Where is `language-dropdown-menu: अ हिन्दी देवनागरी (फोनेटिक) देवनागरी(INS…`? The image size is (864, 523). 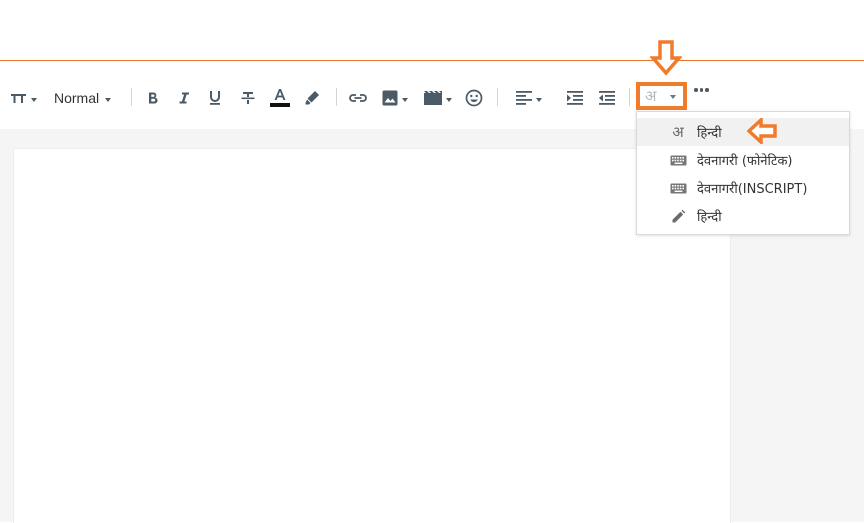 language-dropdown-menu: अ हिन्दी देवनागरी (फोनेटिक) देवनागरी(INS… is located at coordinates (743, 173).